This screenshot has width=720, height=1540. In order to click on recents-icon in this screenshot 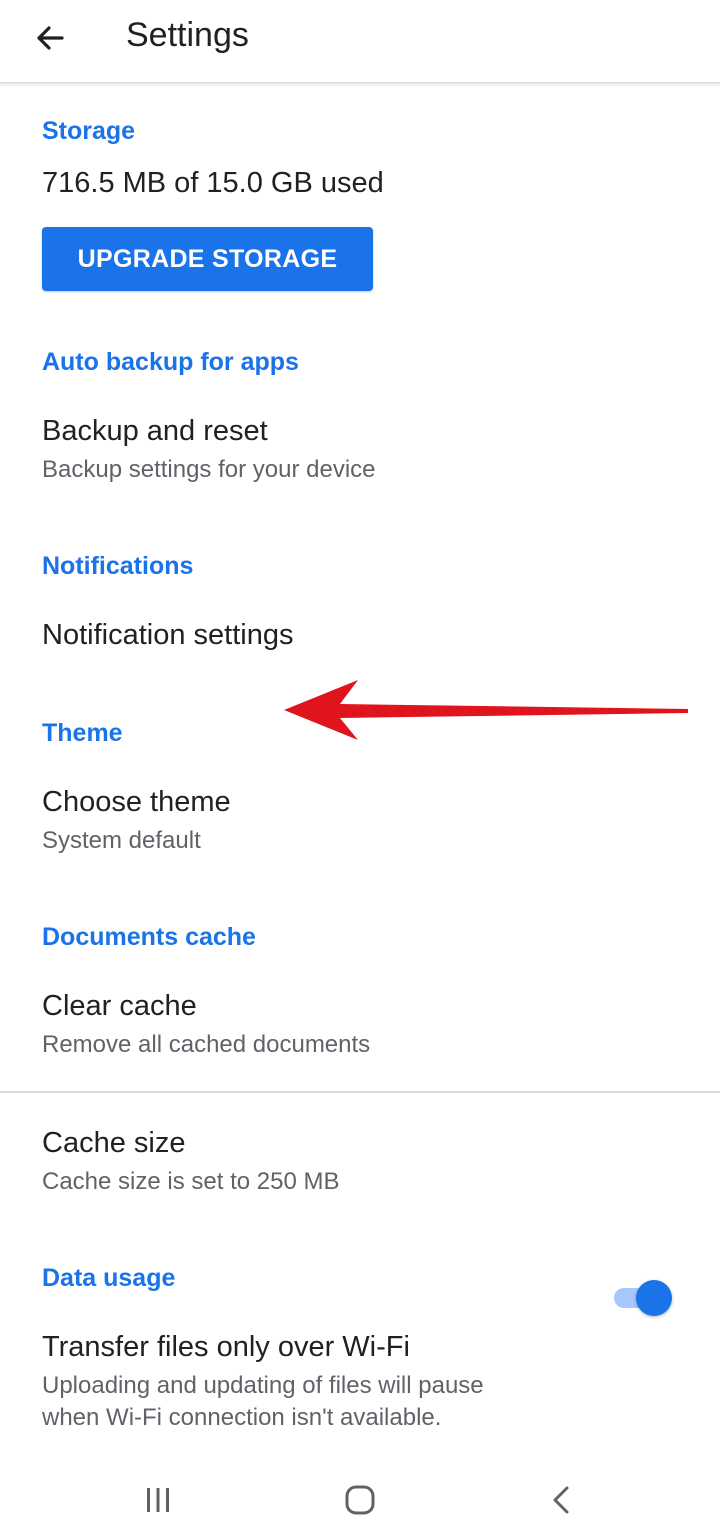, I will do `click(158, 1500)`.